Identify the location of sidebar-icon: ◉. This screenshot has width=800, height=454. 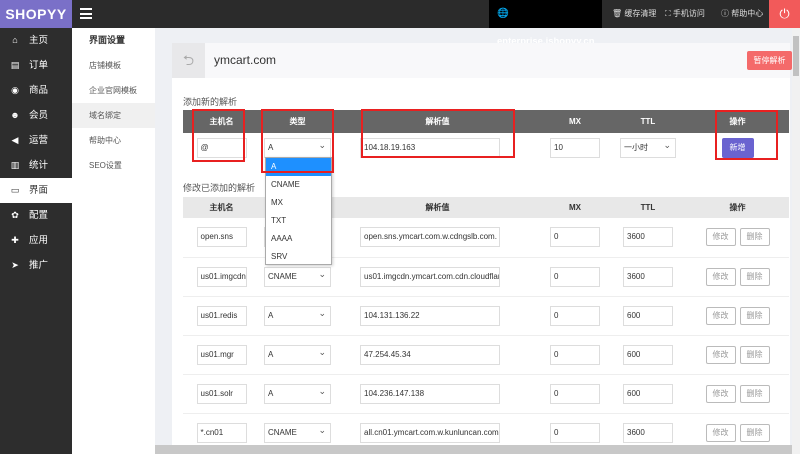
(15, 90).